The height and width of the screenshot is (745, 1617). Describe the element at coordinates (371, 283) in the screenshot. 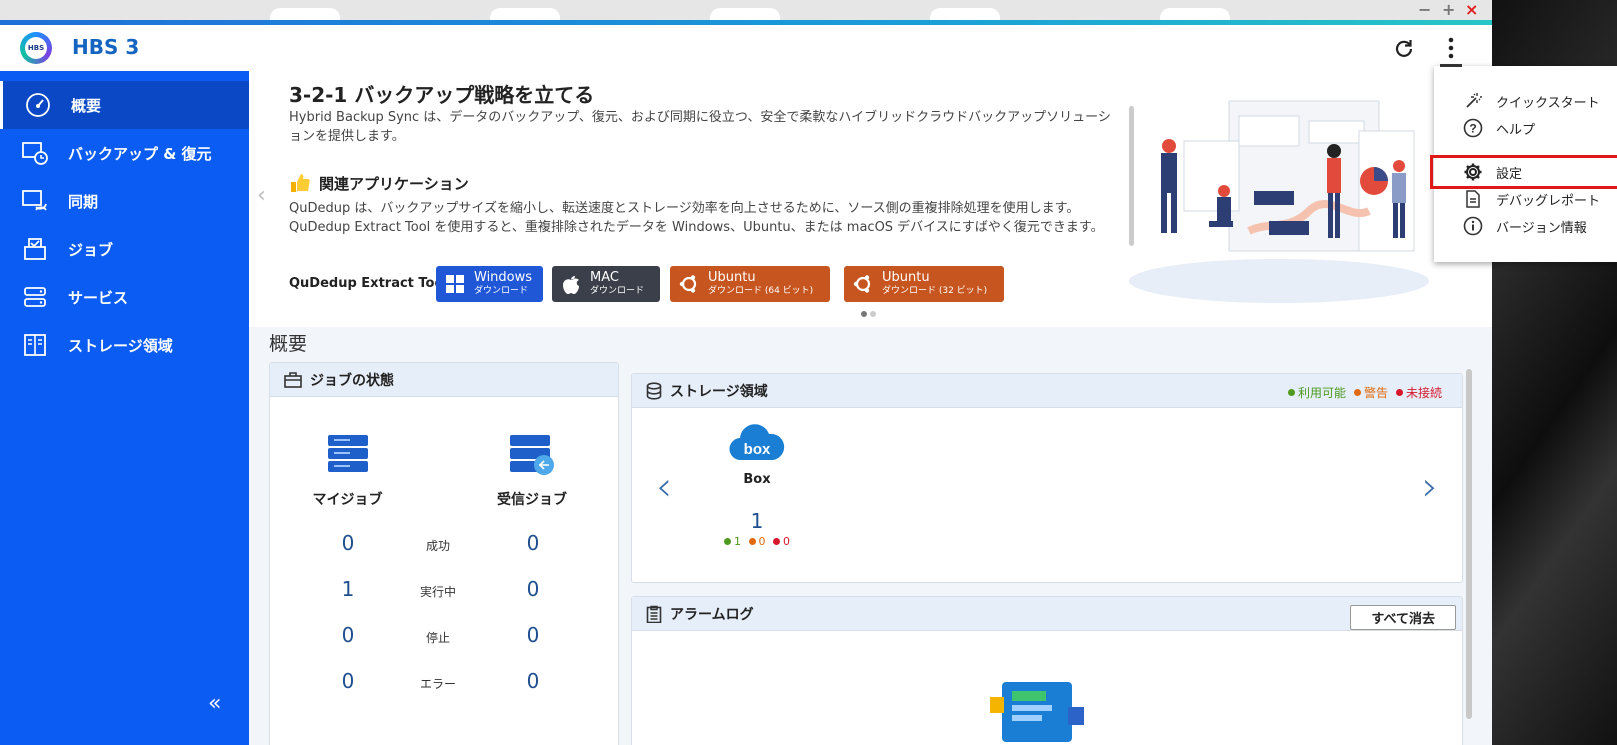

I see `extract-tool-label: QuDedup Extract Tool:` at that location.